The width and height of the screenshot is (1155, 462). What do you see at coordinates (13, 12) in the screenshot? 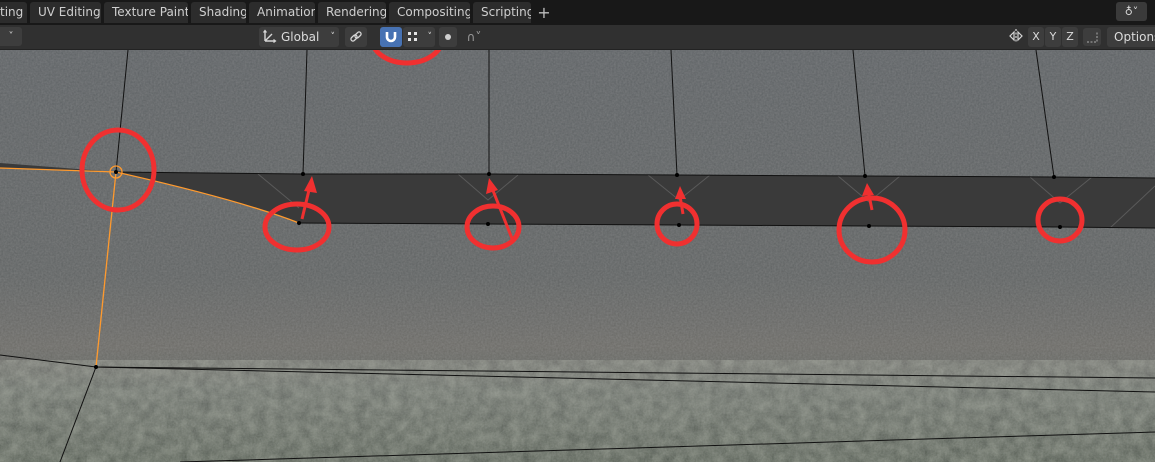
I see `tab-layout-partial: ting` at bounding box center [13, 12].